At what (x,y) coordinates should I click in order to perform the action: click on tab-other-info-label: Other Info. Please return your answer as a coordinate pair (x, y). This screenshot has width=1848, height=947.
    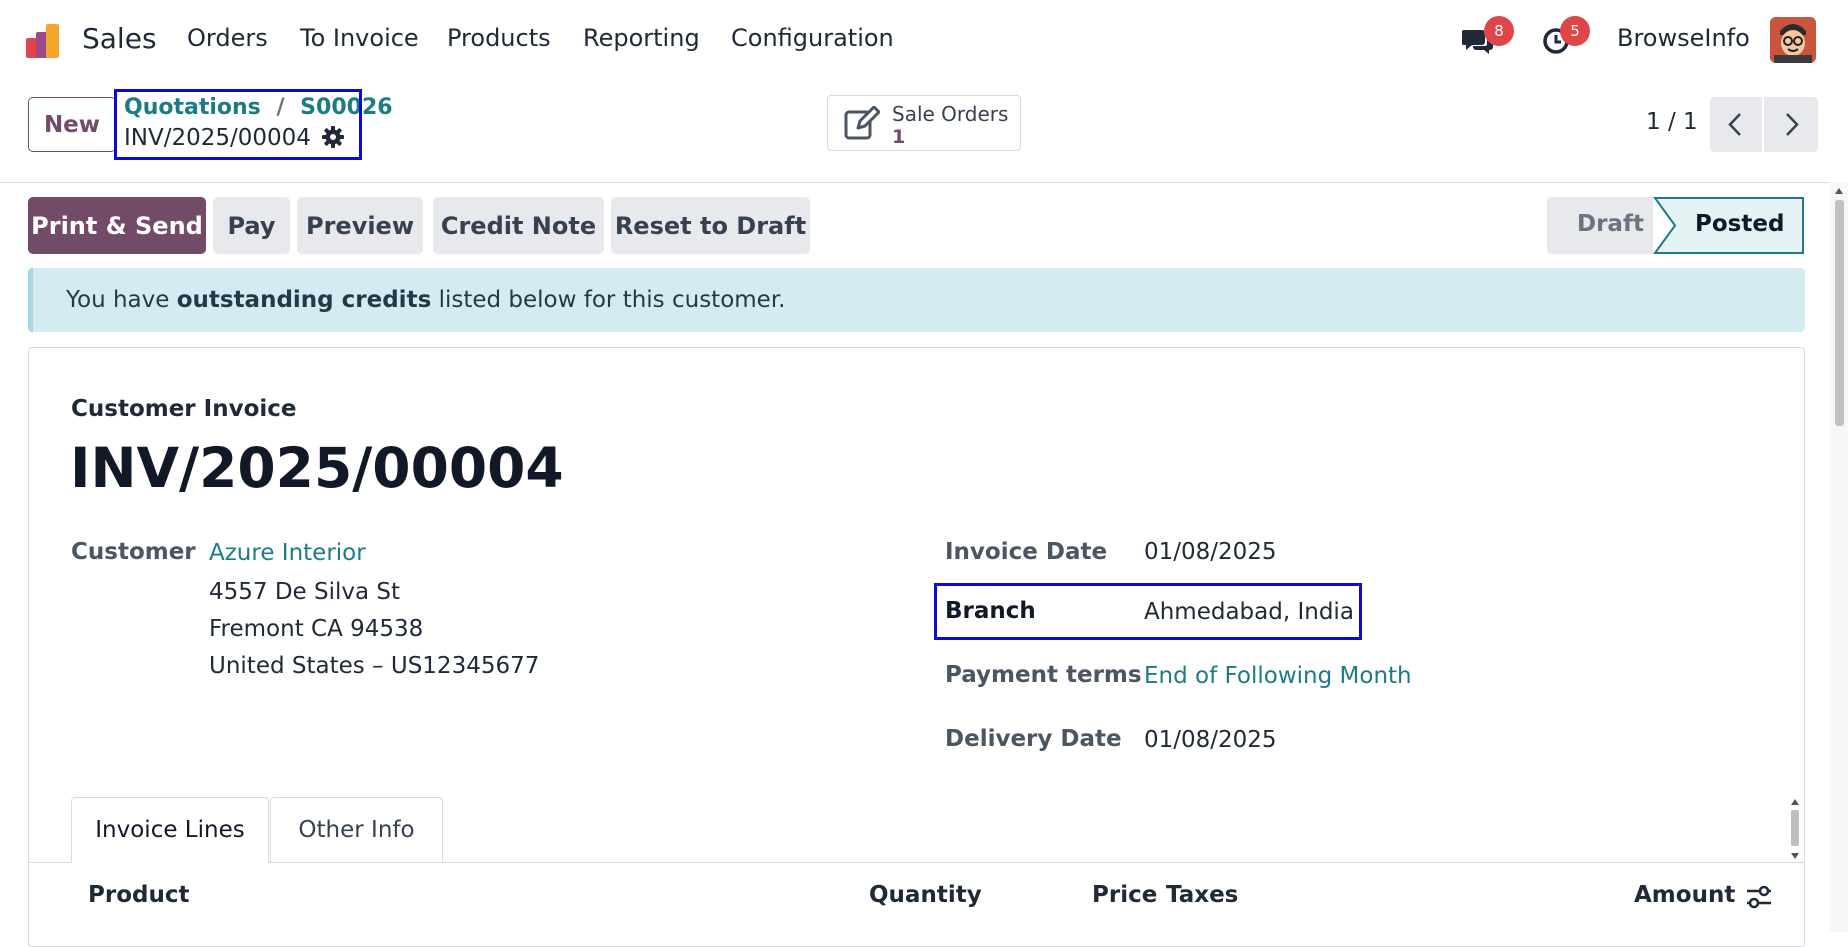
    Looking at the image, I should click on (356, 830).